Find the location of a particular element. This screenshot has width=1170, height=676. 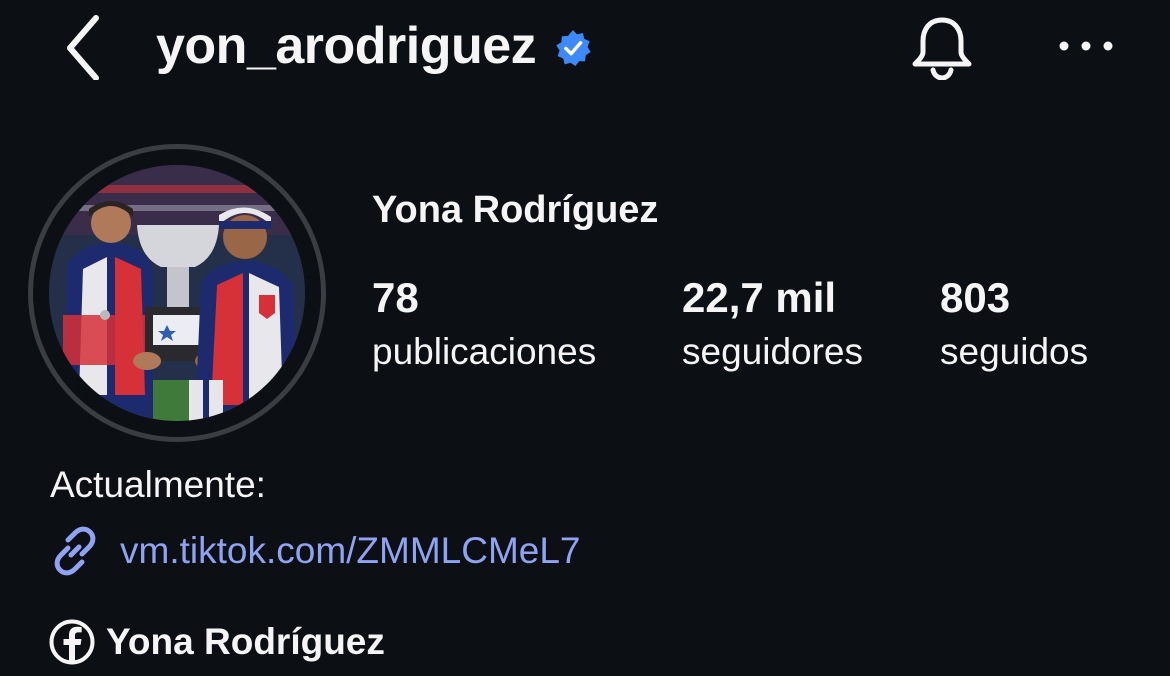

chevron-left-icon is located at coordinates (83, 48).